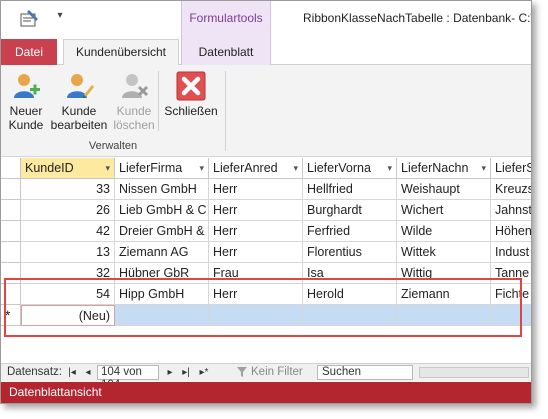 Image resolution: width=548 pixels, height=419 pixels. I want to click on cell-liefervorname: Florentius, so click(350, 252).